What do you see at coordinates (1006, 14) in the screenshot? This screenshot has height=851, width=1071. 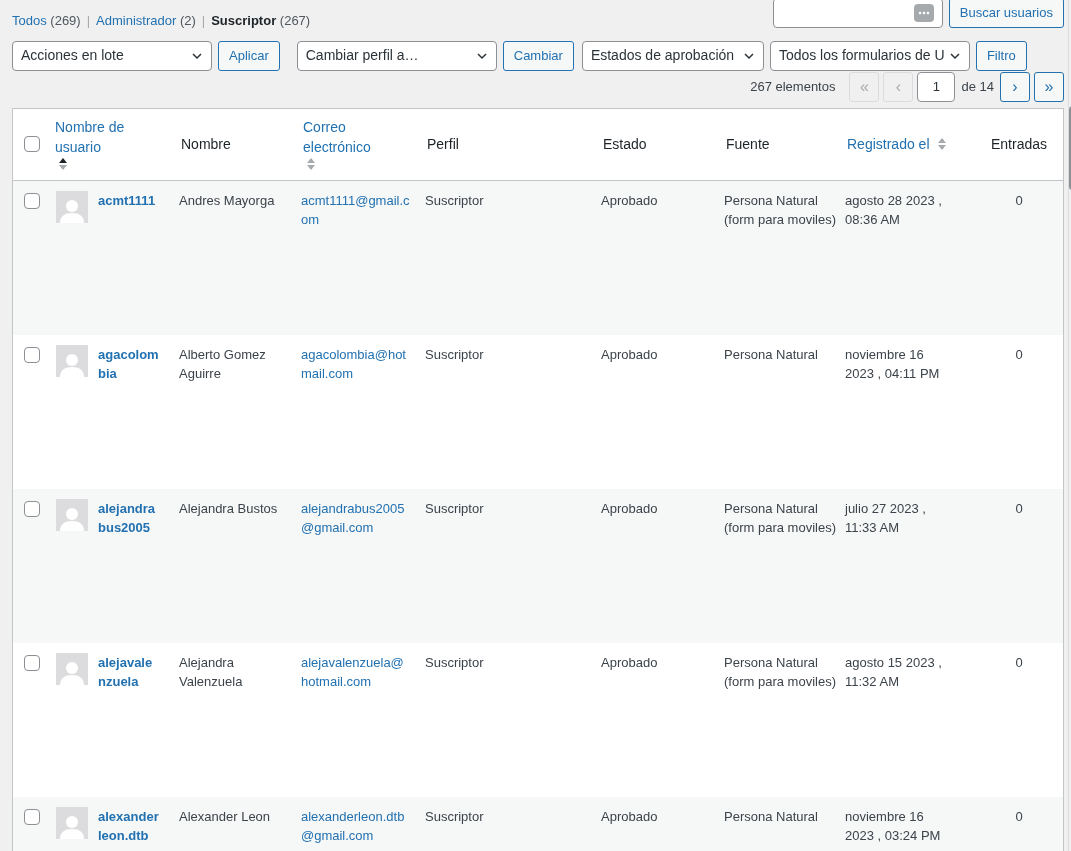 I see `action-button: Buscar usuarios` at bounding box center [1006, 14].